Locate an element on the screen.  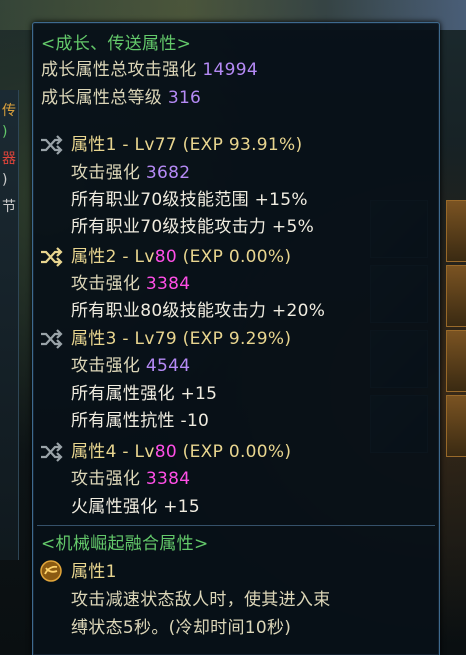
left-side-panel: 传 ) 器 ) 节 is located at coordinates (9, 325).